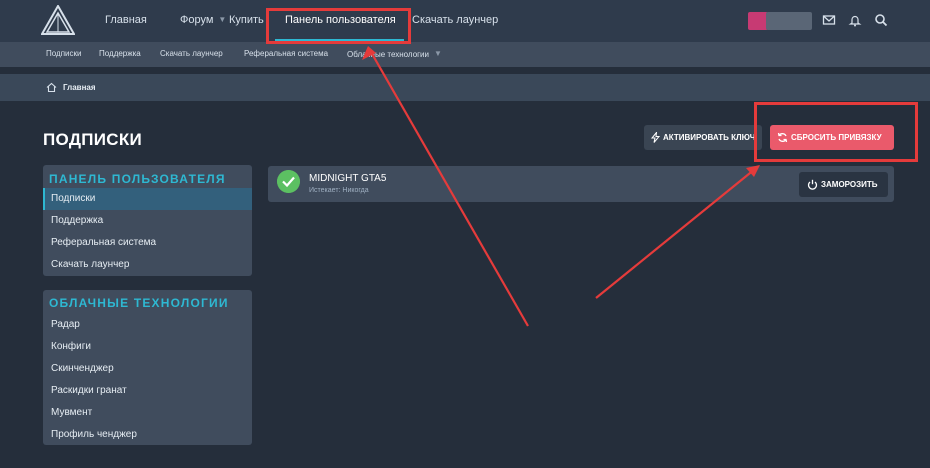 Image resolution: width=930 pixels, height=468 pixels. I want to click on sidebar-item-label: Подписки, so click(73, 198).